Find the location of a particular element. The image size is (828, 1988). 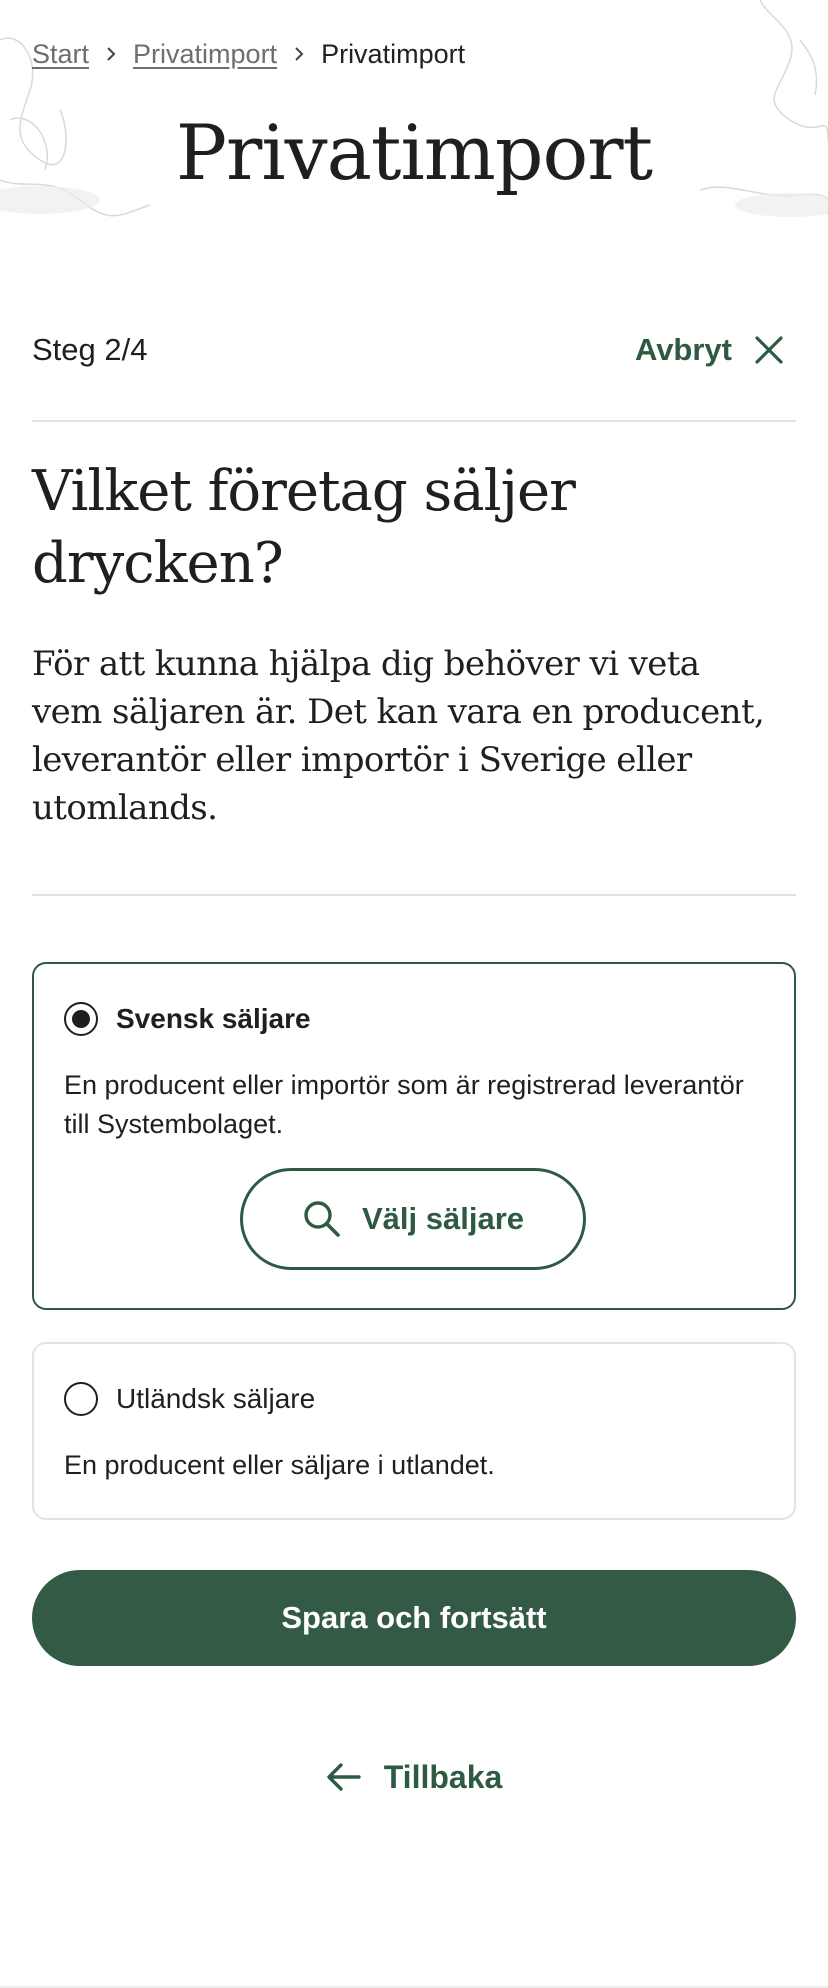

close-icon is located at coordinates (769, 350).